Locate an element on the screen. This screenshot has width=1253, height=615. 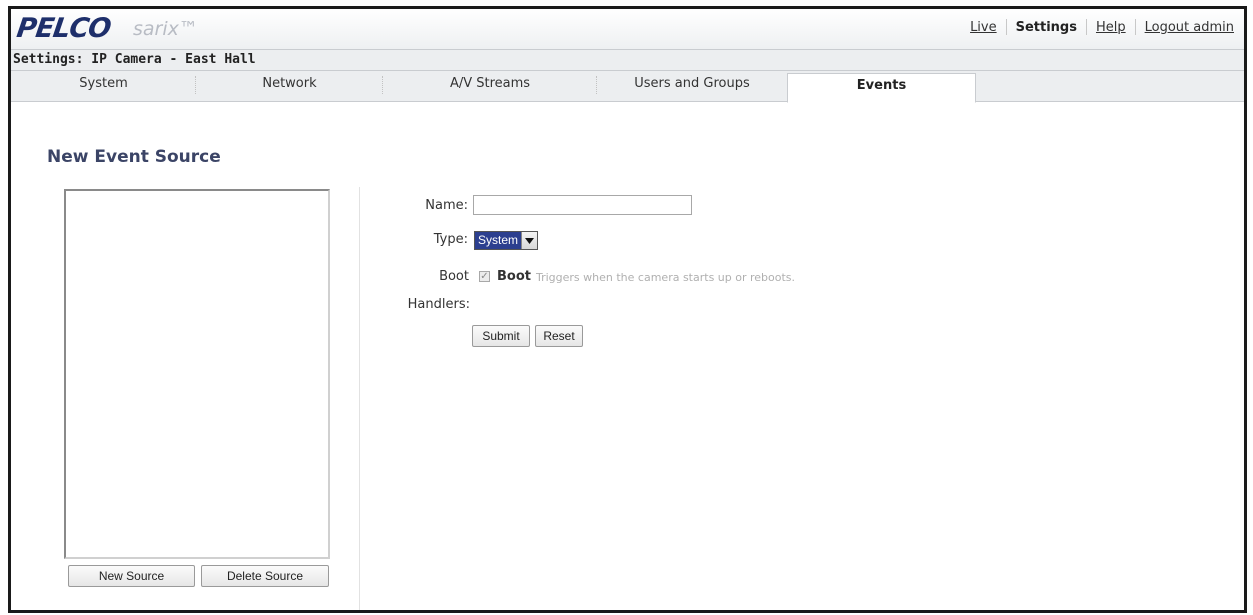
settings-link: Settings is located at coordinates (1046, 27).